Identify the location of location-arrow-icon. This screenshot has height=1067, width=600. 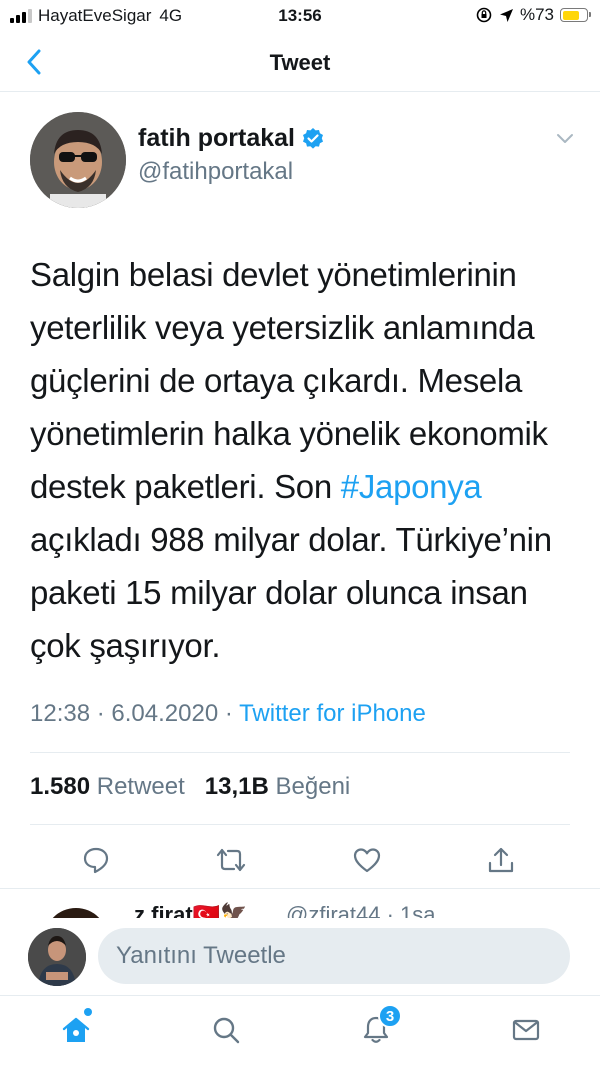
(506, 15).